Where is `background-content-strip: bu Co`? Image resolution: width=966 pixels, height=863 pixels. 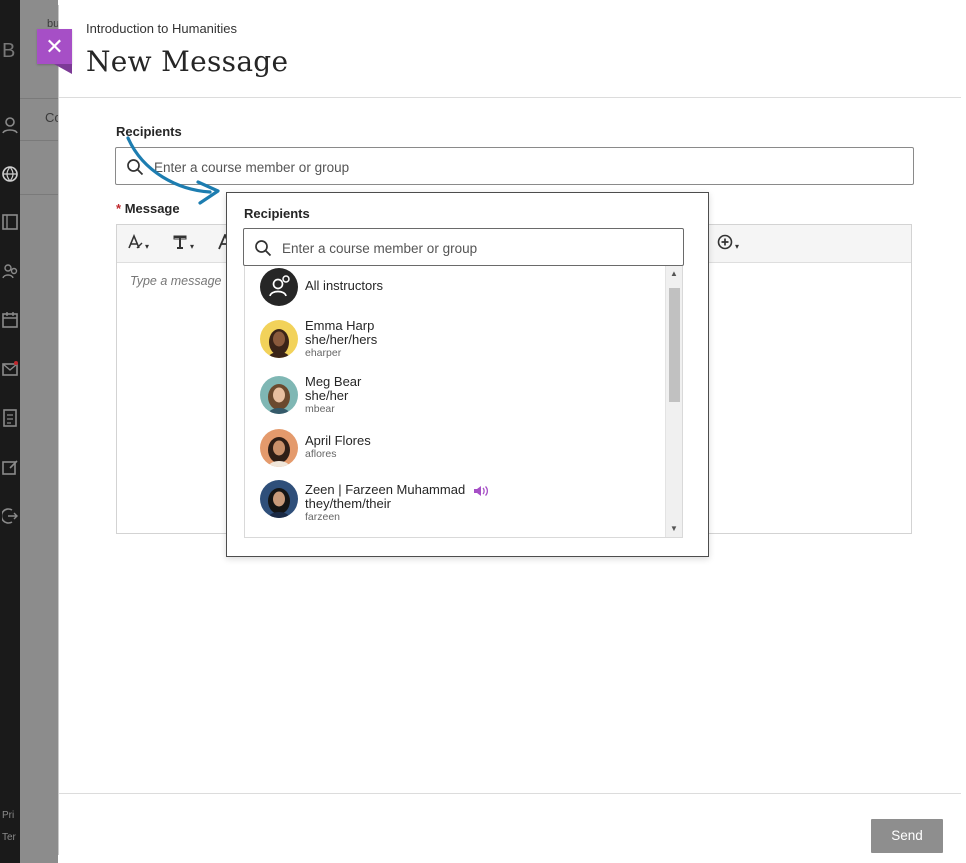
background-content-strip: bu Co is located at coordinates (41, 431).